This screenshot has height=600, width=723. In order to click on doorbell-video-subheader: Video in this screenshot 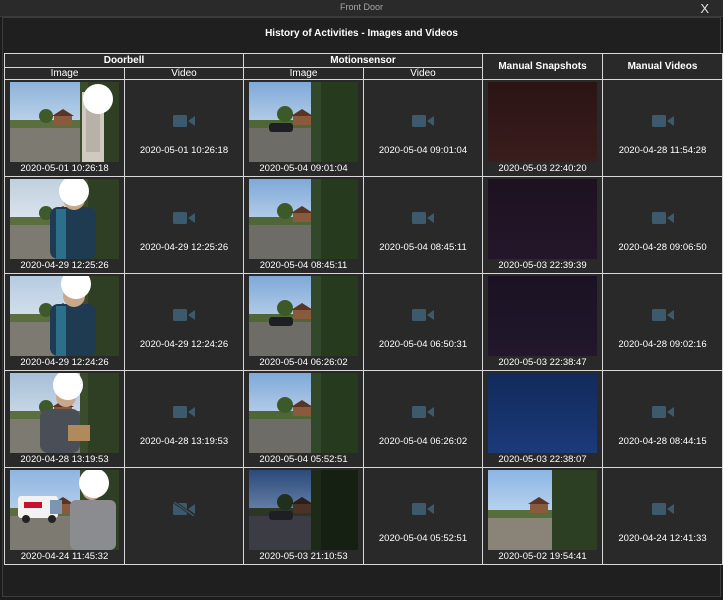, I will do `click(184, 73)`.